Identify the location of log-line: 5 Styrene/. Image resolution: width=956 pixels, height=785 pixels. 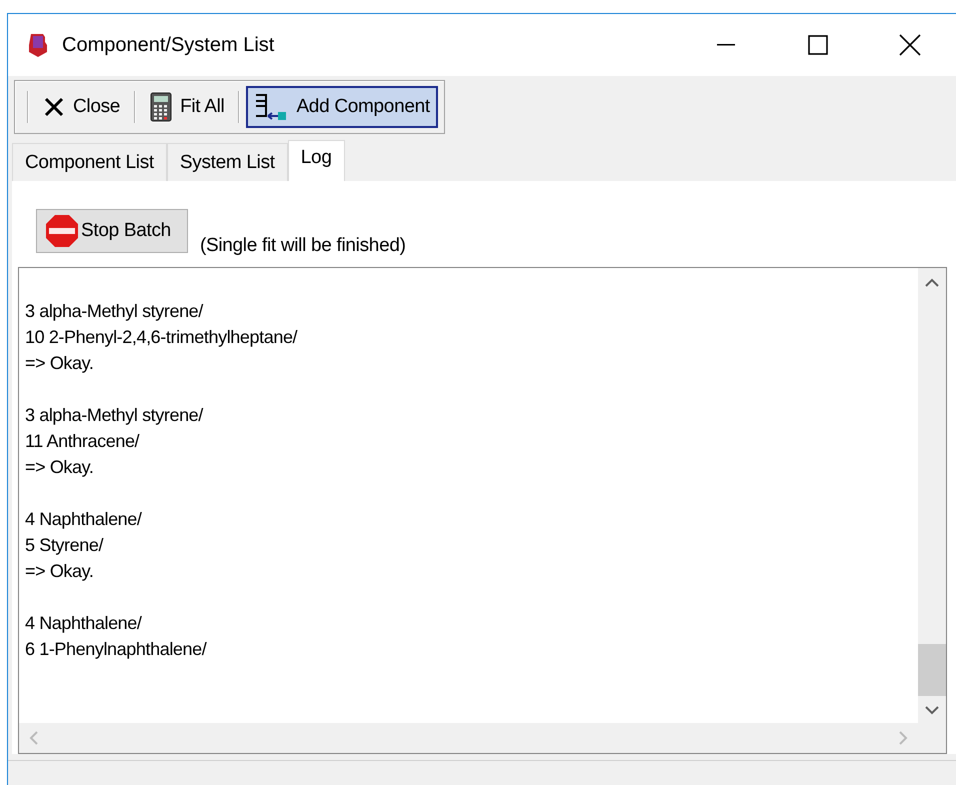
(64, 545).